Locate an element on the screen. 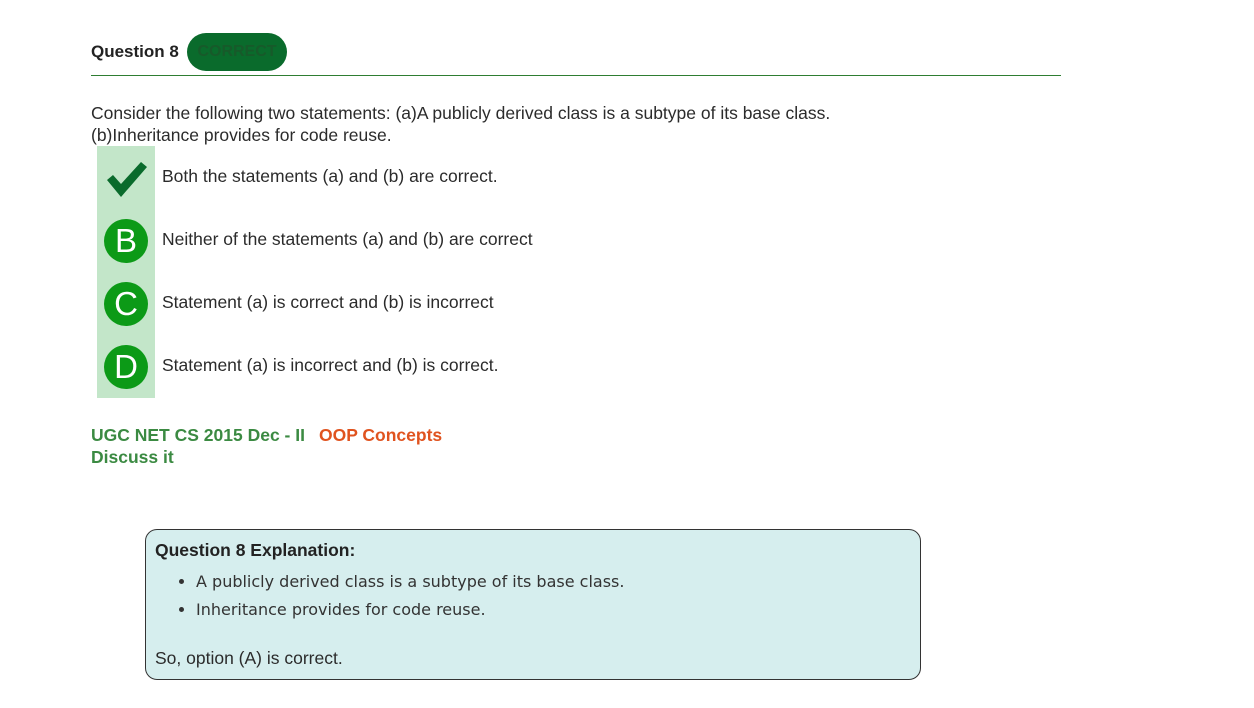  question-header: Question 8 CORRECT is located at coordinates (576, 54).